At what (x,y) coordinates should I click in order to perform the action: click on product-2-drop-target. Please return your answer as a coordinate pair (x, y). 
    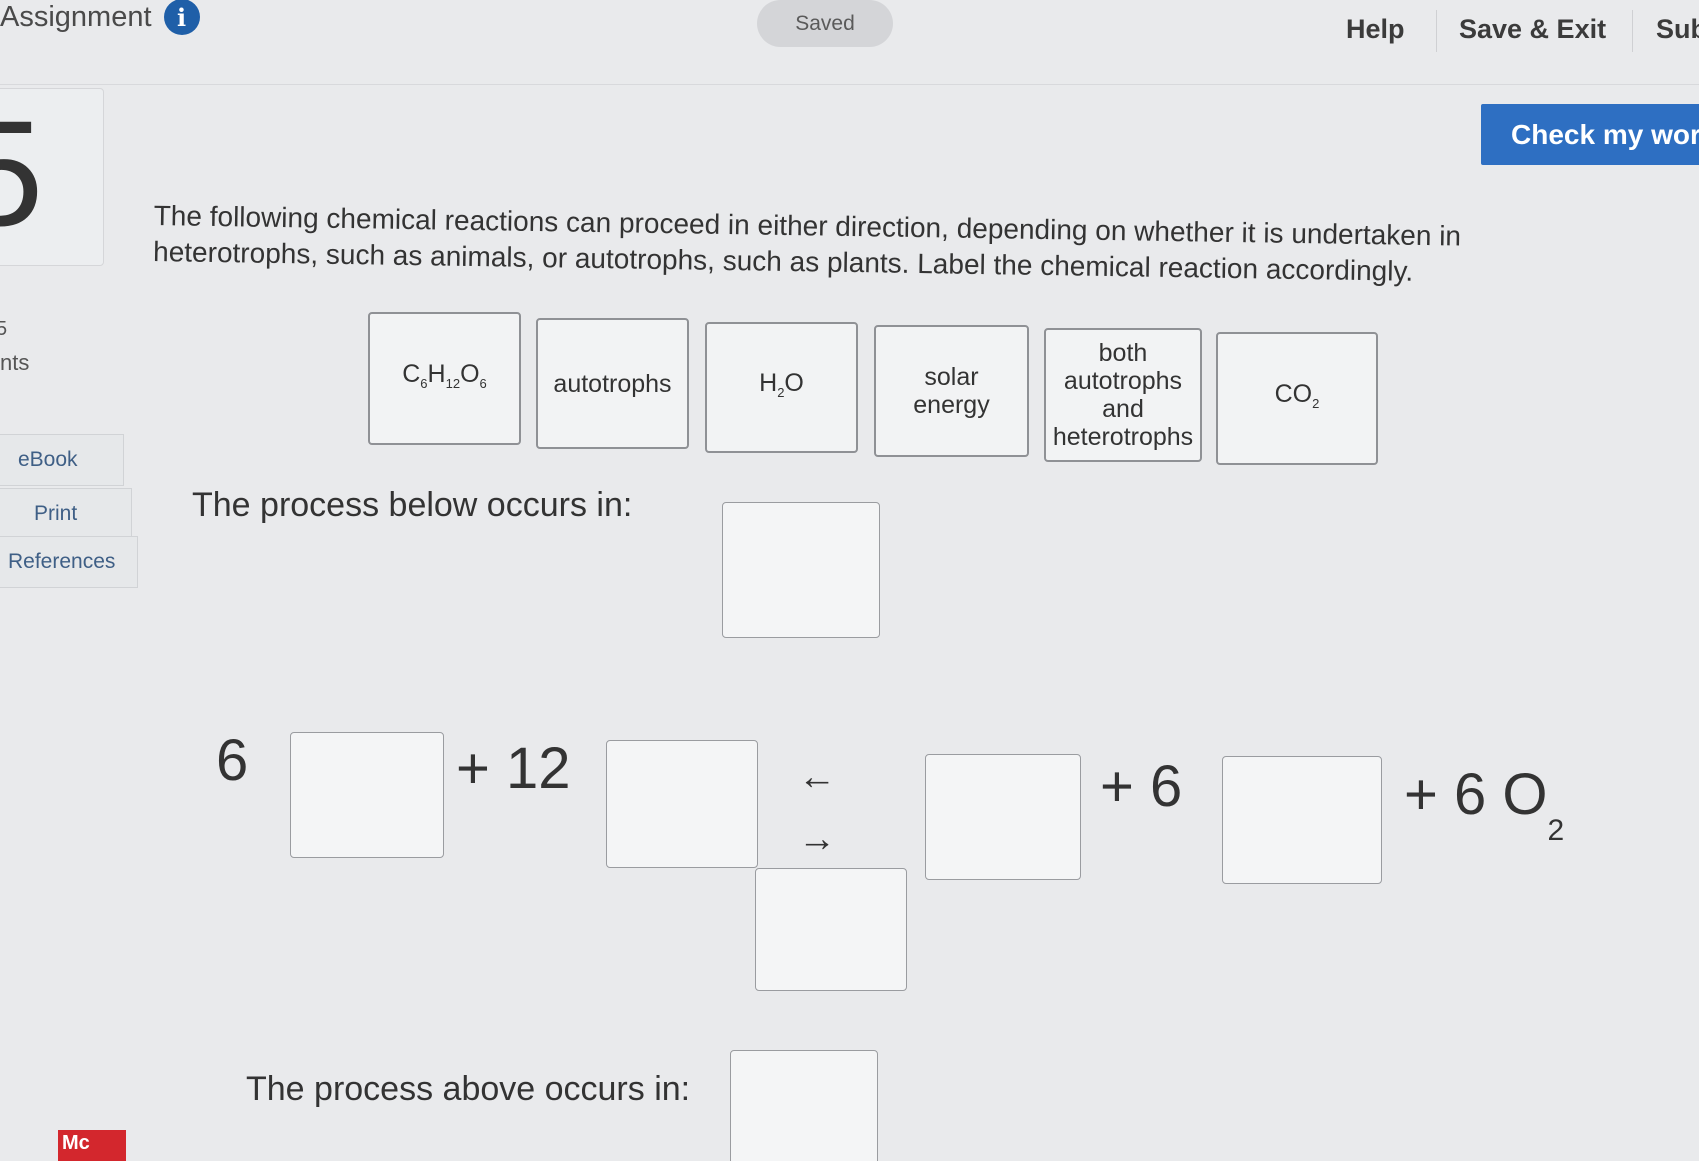
    Looking at the image, I should click on (1302, 820).